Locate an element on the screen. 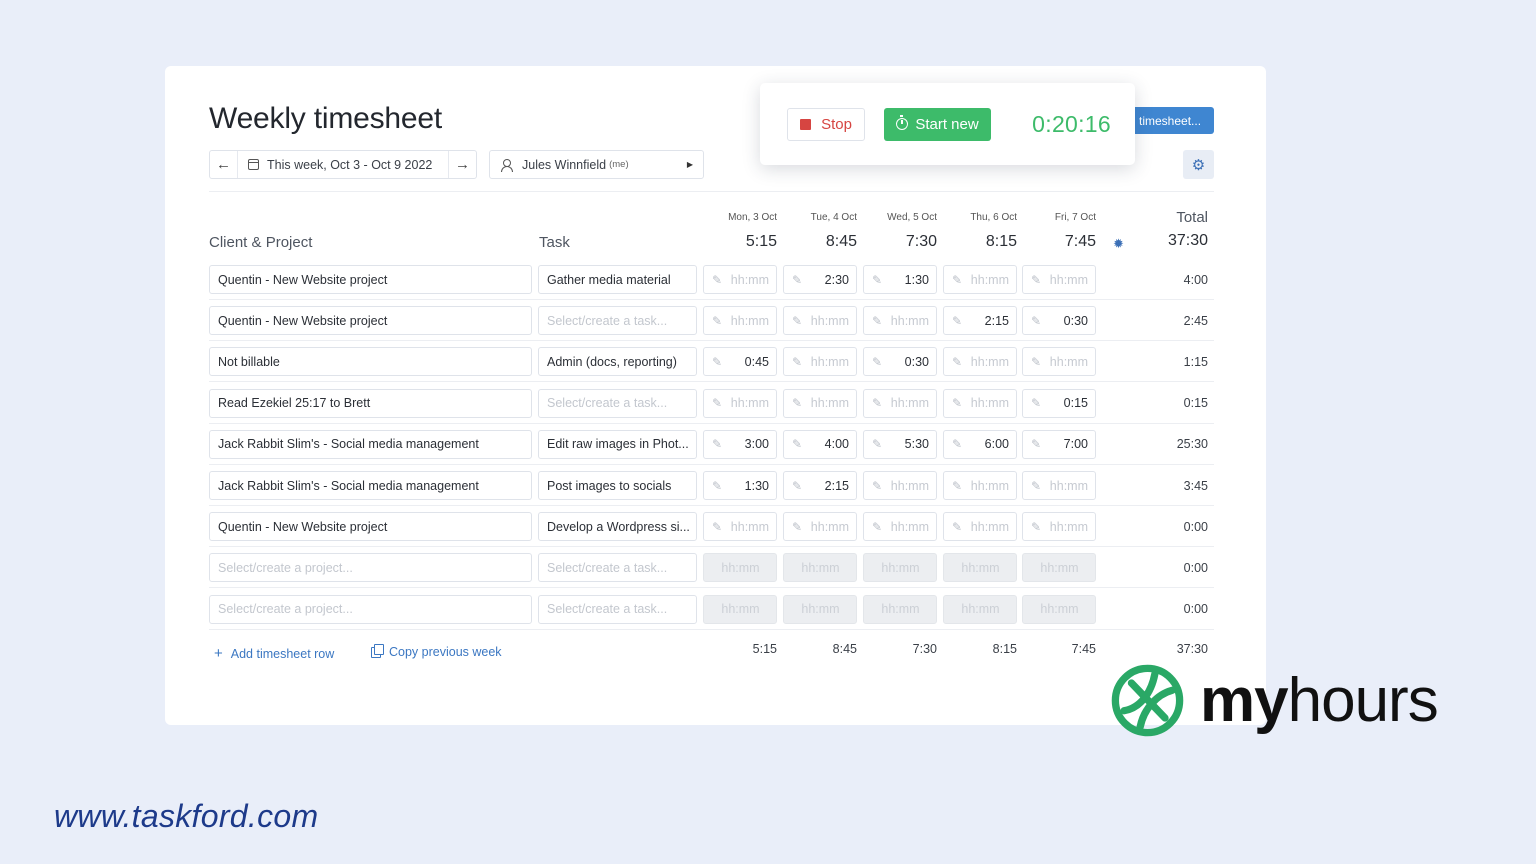 The width and height of the screenshot is (1536, 864). project-select: Read Ezekiel 25:17 to Brett is located at coordinates (370, 403).